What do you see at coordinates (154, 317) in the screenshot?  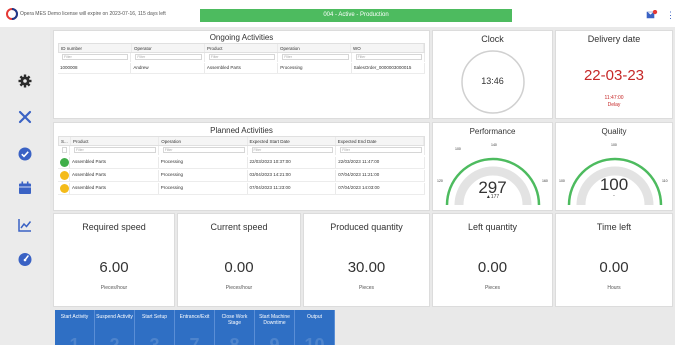 I see `button-label: Start Setup` at bounding box center [154, 317].